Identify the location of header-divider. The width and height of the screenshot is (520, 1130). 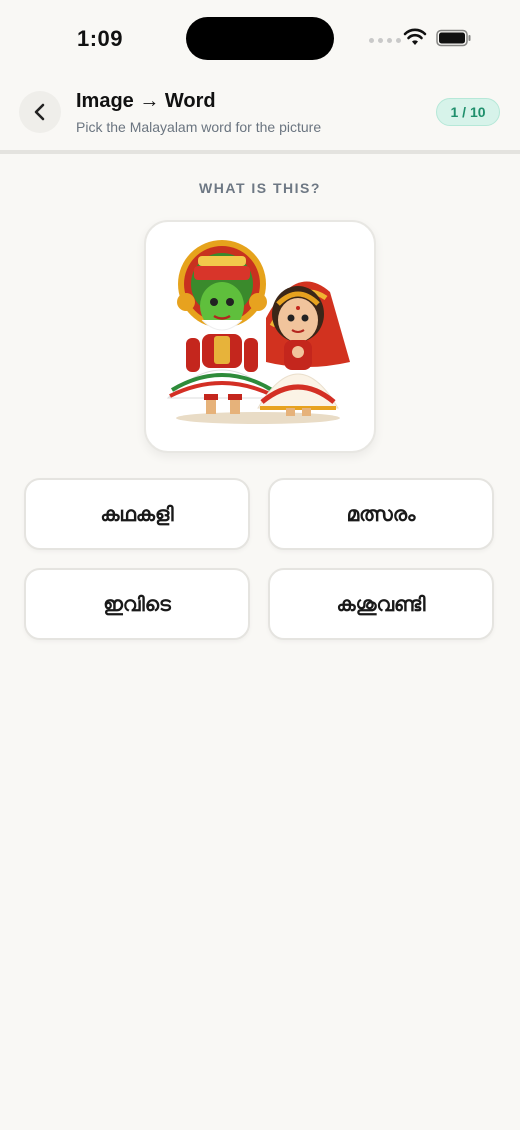
(260, 152).